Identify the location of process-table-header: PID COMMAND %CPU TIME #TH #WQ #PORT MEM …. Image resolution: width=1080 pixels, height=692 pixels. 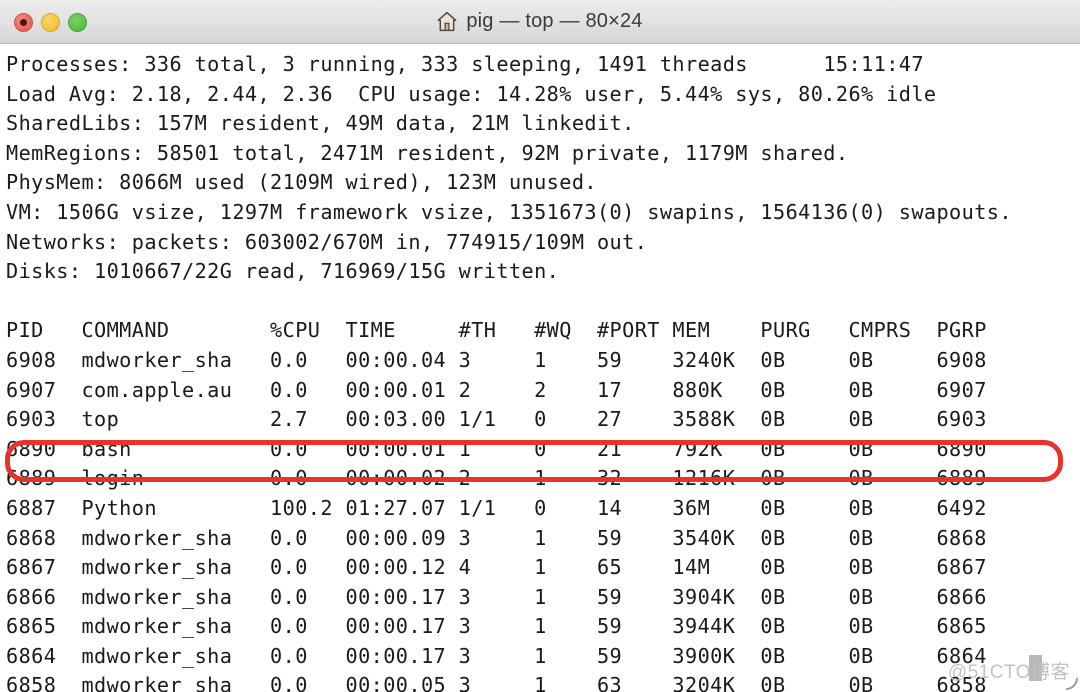
(496, 330).